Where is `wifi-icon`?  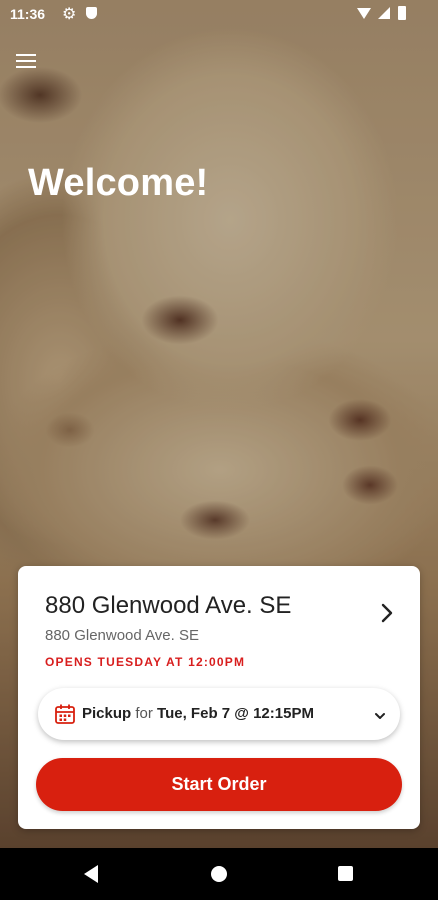 wifi-icon is located at coordinates (364, 13).